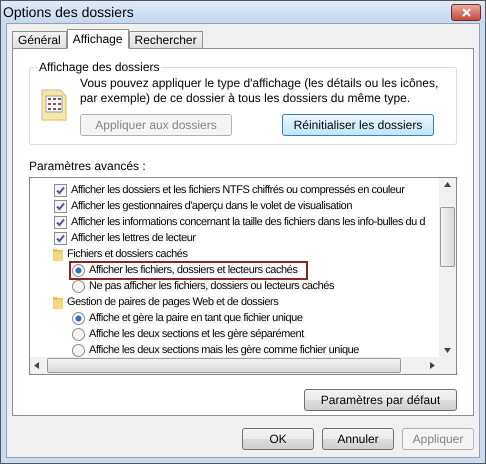  What do you see at coordinates (99, 67) in the screenshot?
I see `group-title: Affichage des dossiers` at bounding box center [99, 67].